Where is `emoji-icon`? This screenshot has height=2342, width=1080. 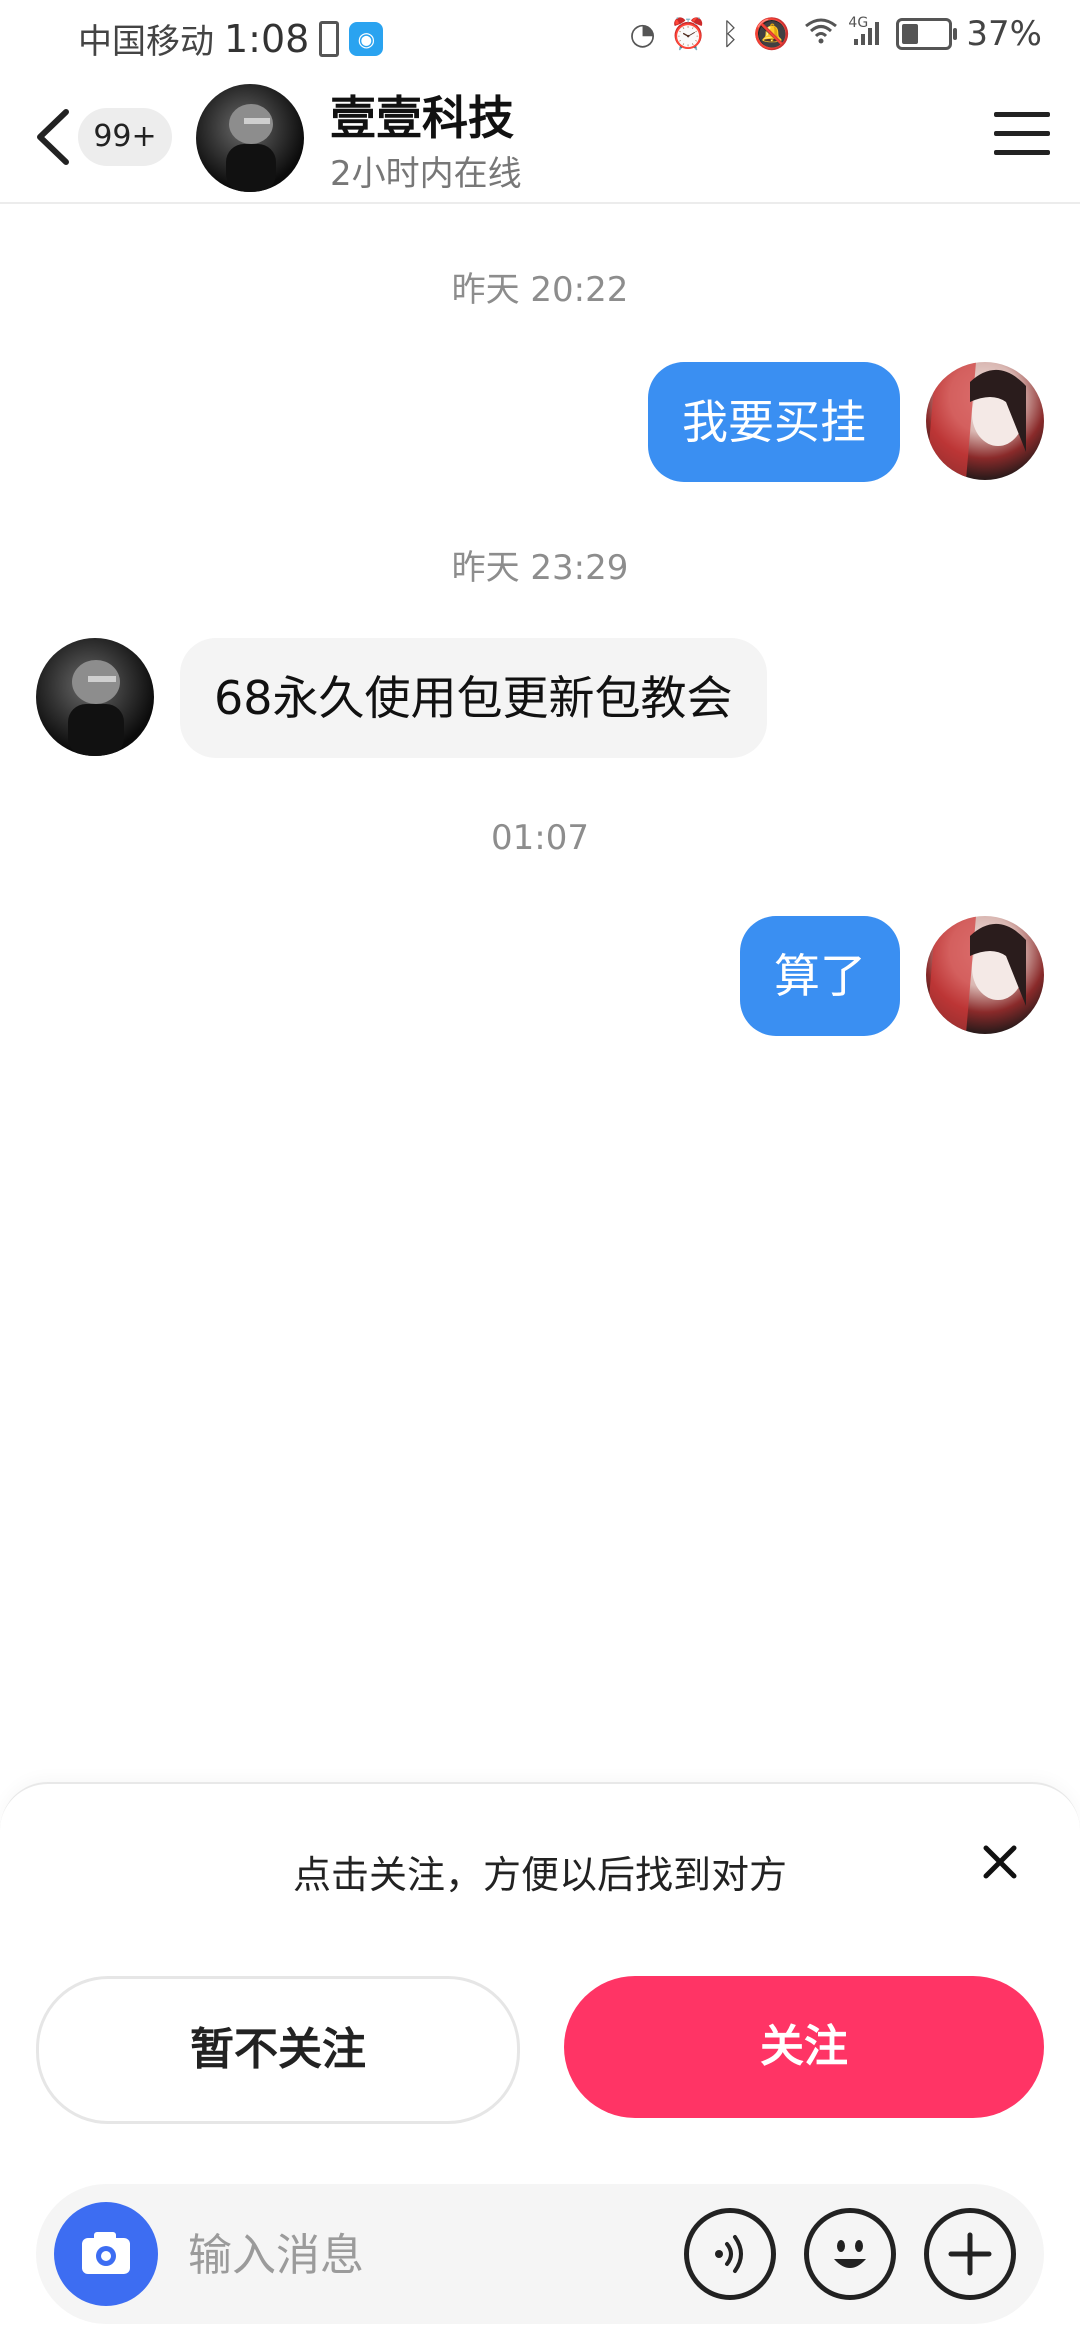 emoji-icon is located at coordinates (850, 2254).